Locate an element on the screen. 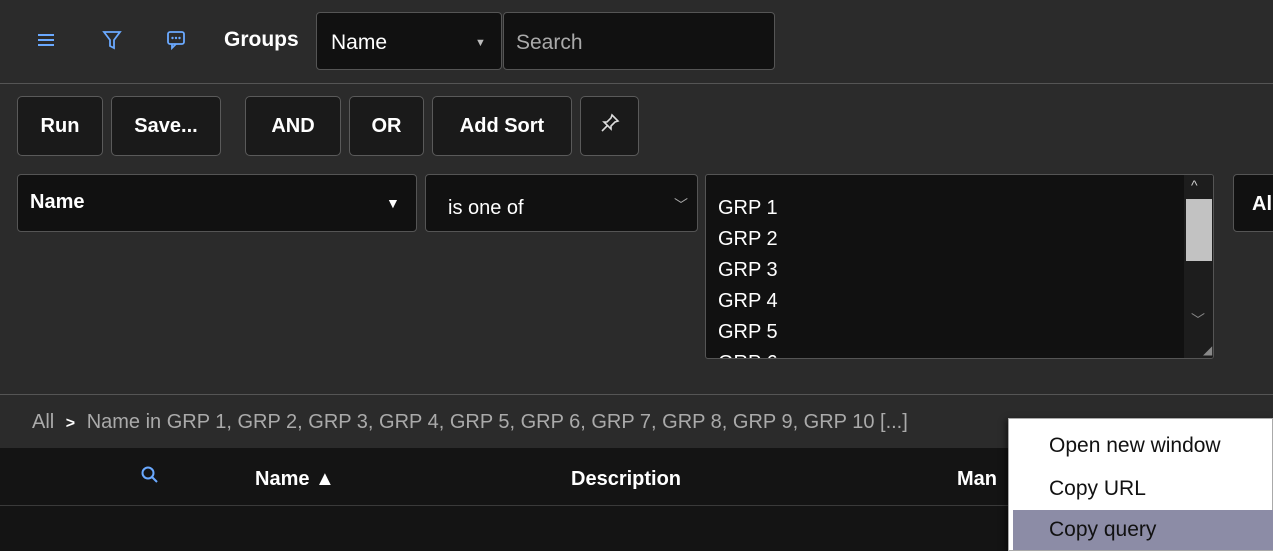 This screenshot has height=551, width=1273. attribute-value: Name is located at coordinates (57, 202).